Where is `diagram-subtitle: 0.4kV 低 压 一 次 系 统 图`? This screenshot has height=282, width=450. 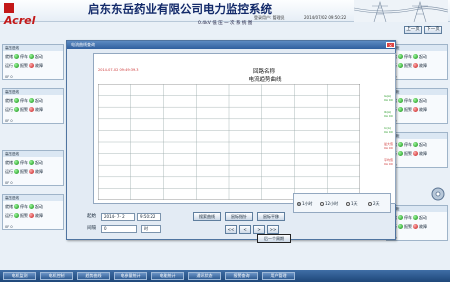 diagram-subtitle: 0.4kV 低 压 一 次 系 统 图 is located at coordinates (225, 23).